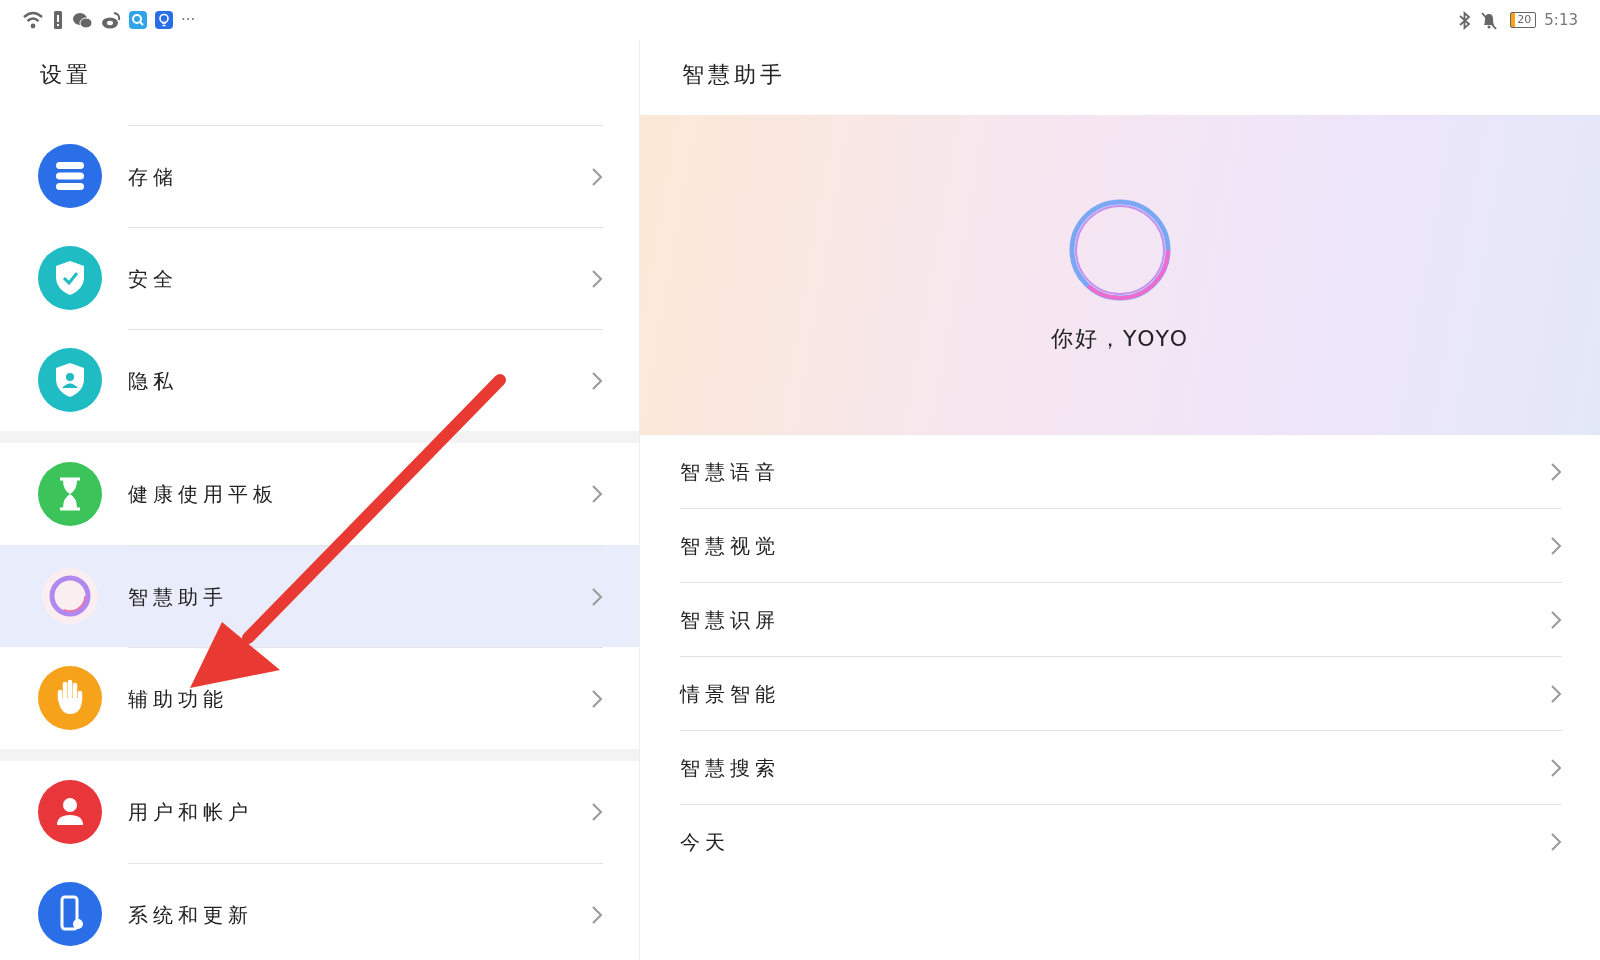 The image size is (1600, 960). Describe the element at coordinates (138, 20) in the screenshot. I see `search-app-icon` at that location.